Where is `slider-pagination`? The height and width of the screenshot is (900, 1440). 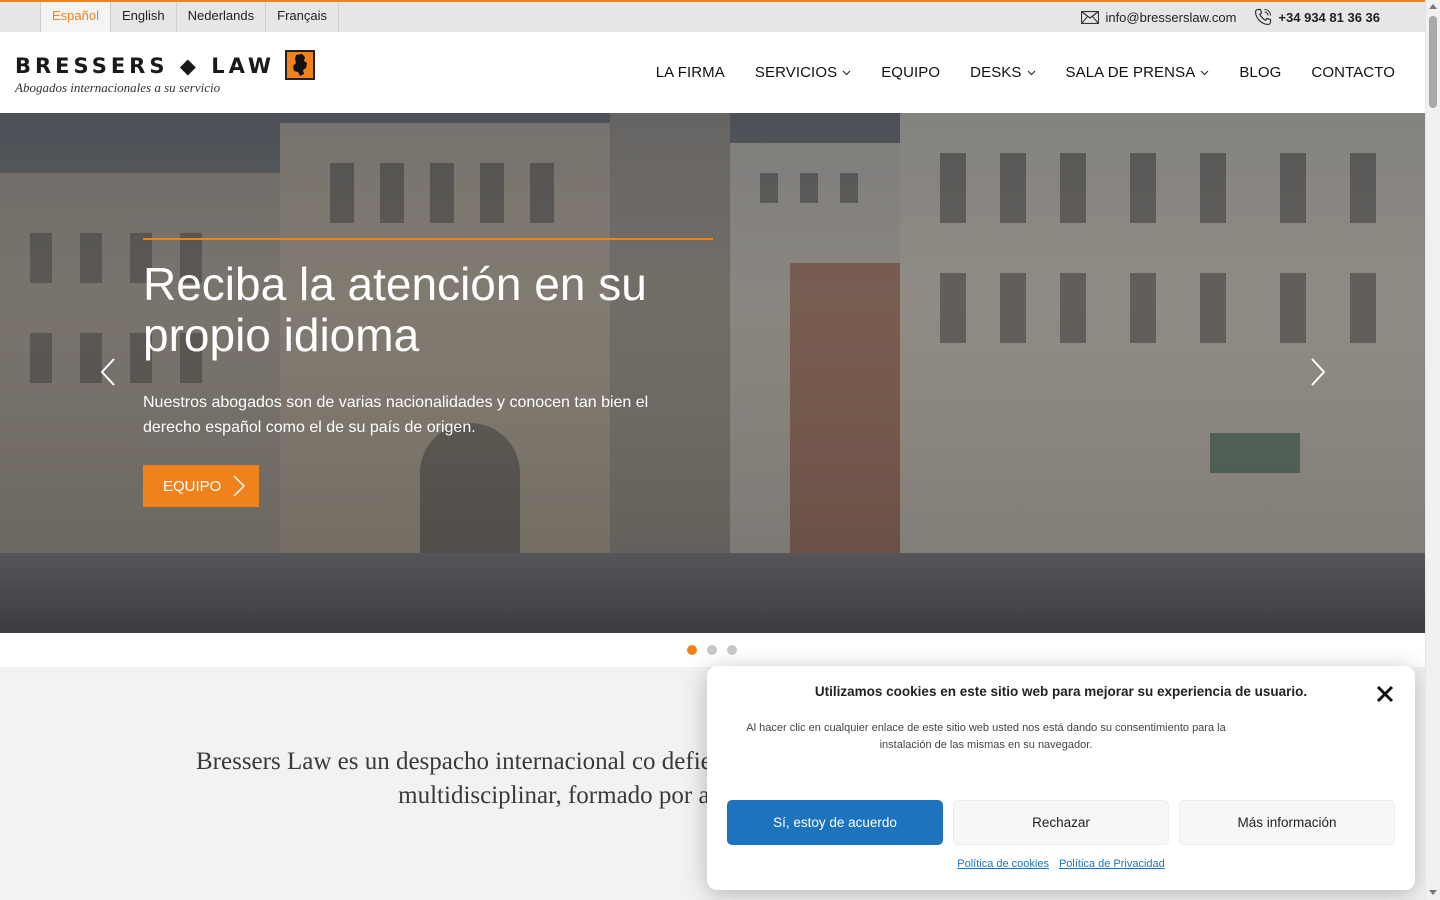
slider-pagination is located at coordinates (712, 650).